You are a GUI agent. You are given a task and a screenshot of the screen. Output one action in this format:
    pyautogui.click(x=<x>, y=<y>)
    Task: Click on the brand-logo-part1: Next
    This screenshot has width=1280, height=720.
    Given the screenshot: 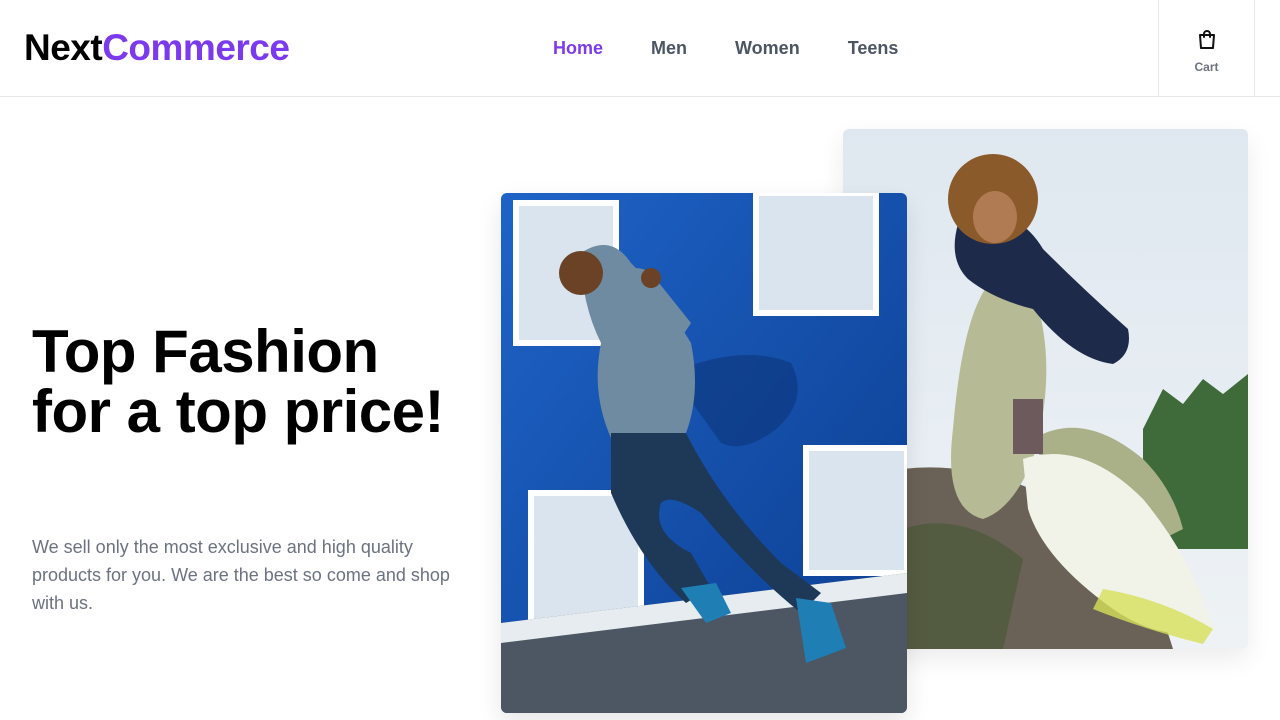 What is the action you would take?
    pyautogui.click(x=63, y=47)
    